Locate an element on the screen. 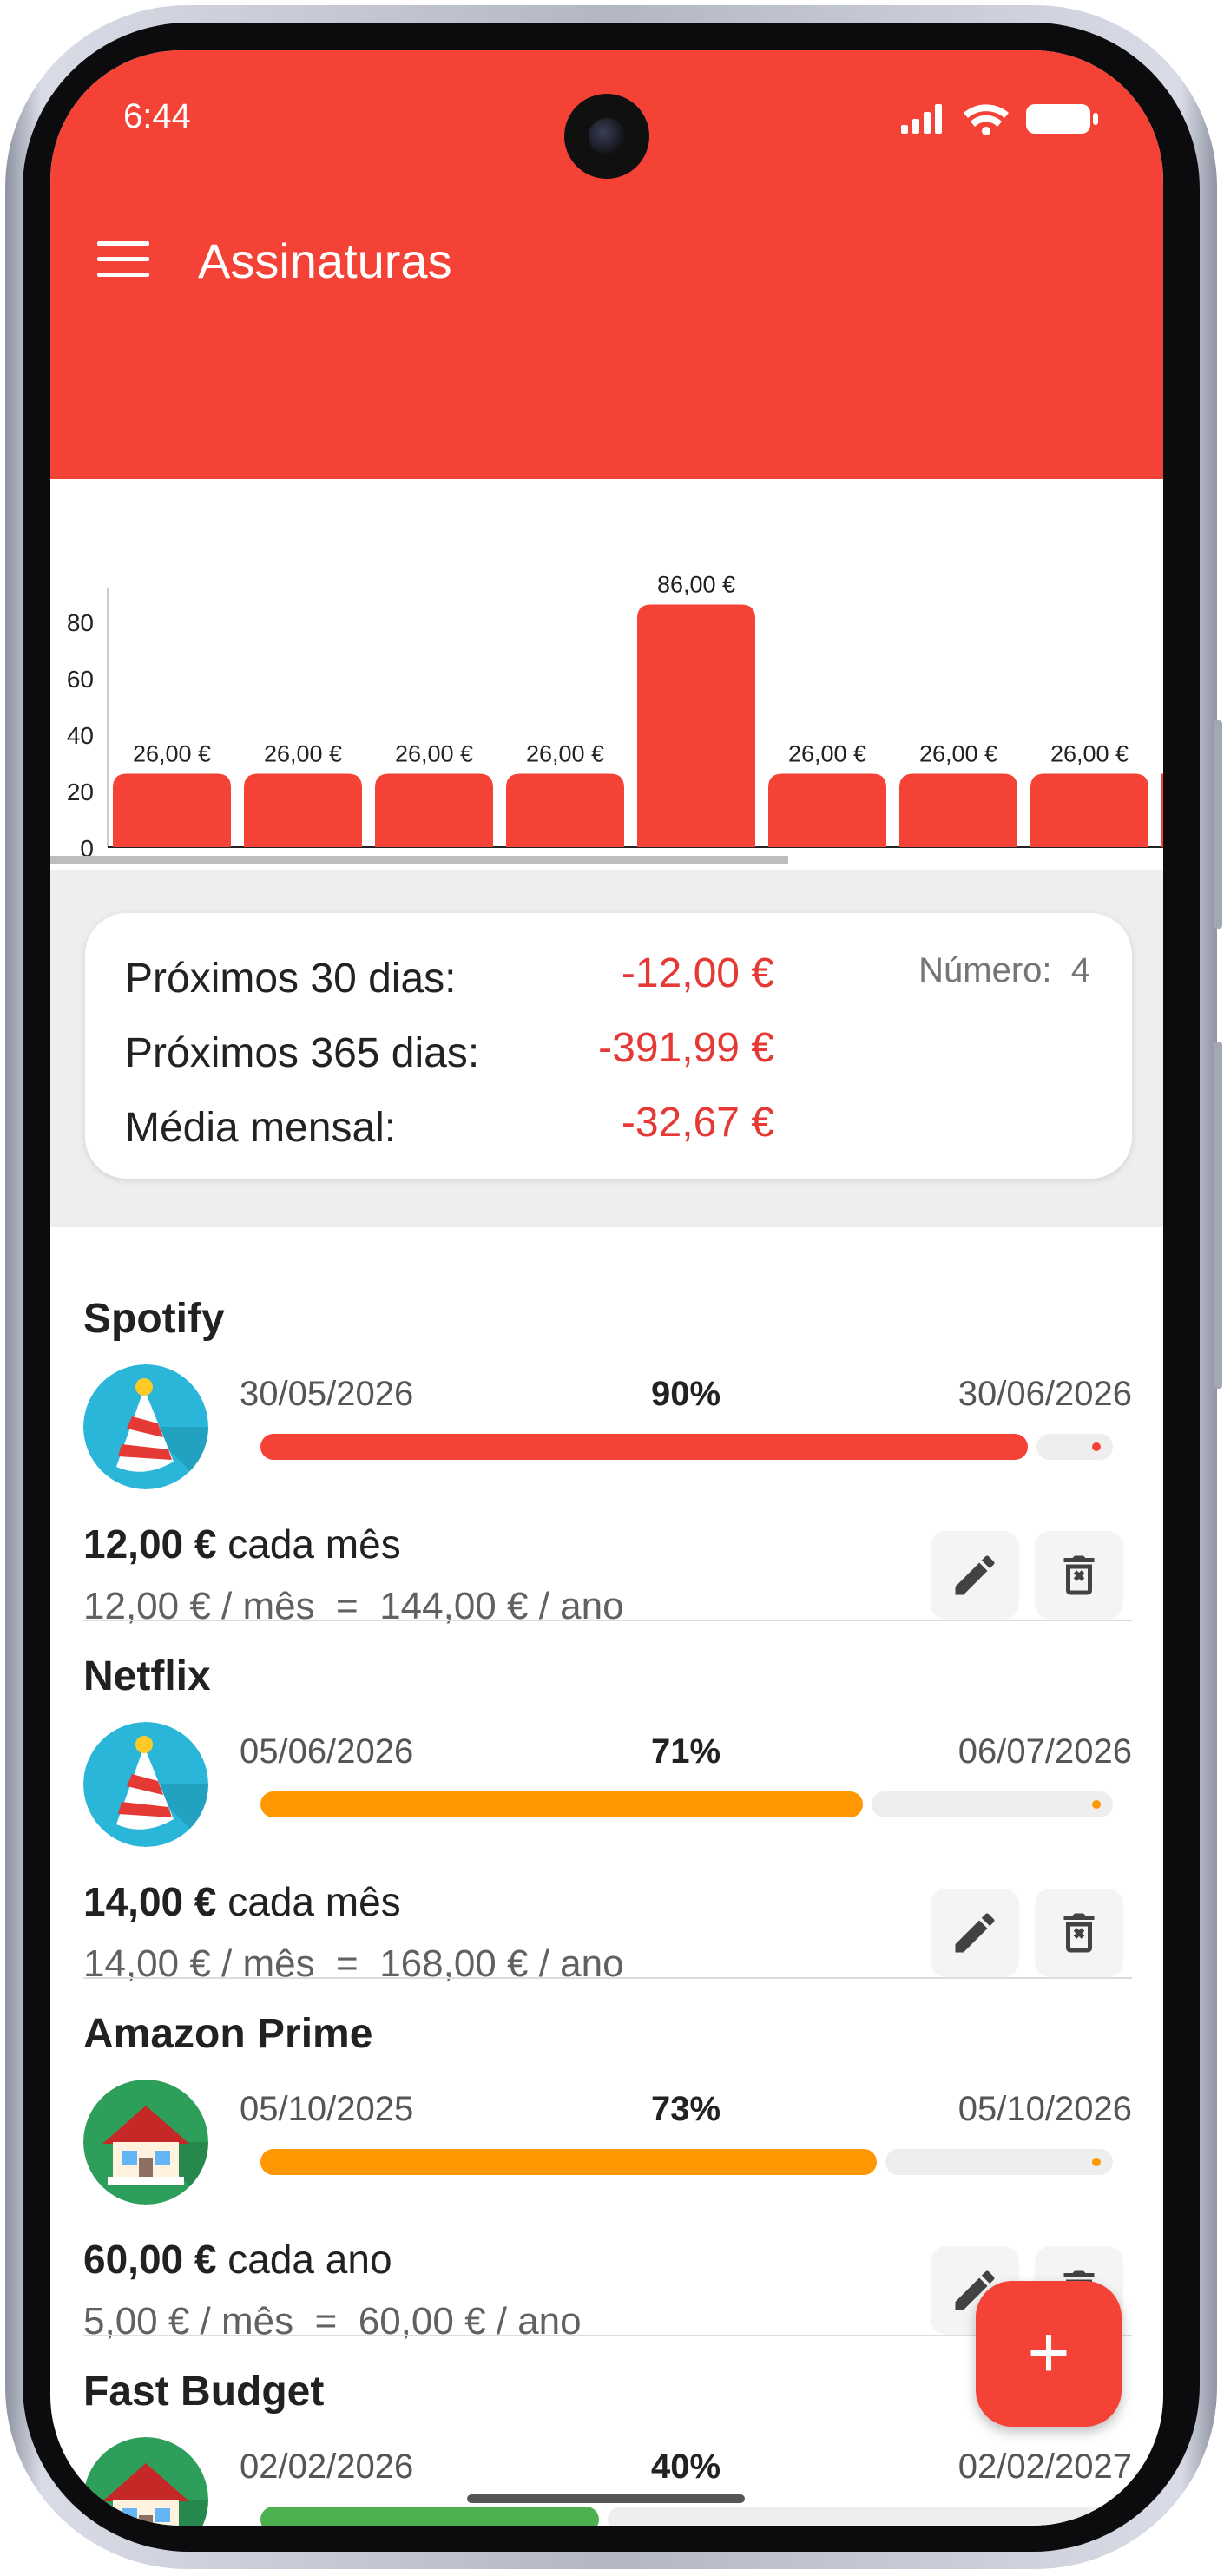  plus-icon: + is located at coordinates (1048, 2352).